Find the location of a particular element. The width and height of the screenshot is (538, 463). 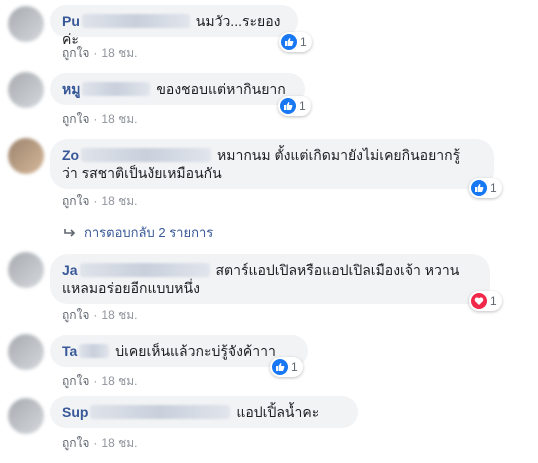

comment-bubble: Sup แอปเปิ้ลน้ำคะ is located at coordinates (204, 412).